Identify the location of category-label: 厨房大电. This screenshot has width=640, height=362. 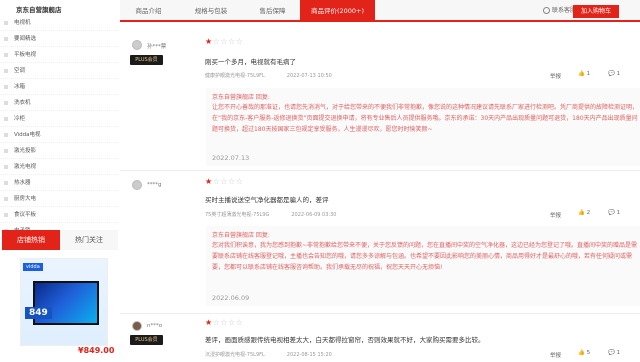
(25, 199).